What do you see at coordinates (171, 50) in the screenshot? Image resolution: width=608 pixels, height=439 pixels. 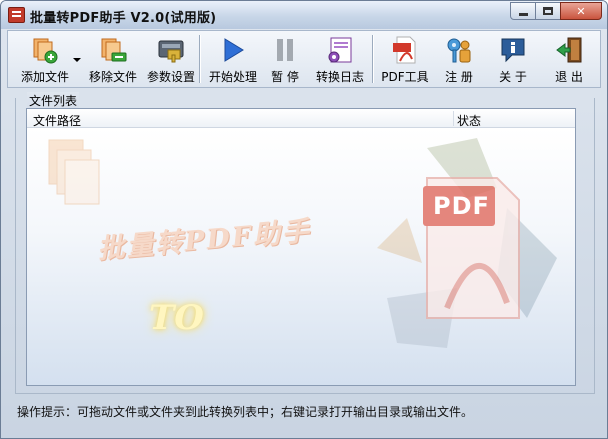 I see `settings-icon` at bounding box center [171, 50].